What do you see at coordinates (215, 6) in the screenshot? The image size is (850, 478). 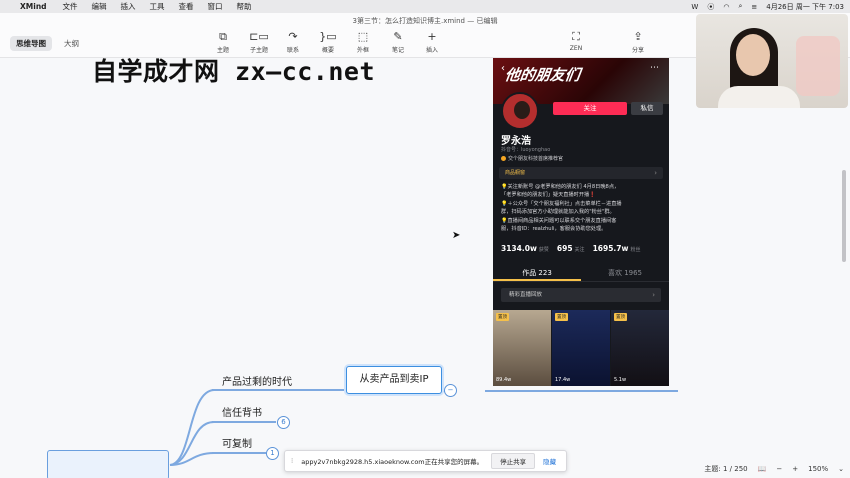 I see `menu-window: 窗口` at bounding box center [215, 6].